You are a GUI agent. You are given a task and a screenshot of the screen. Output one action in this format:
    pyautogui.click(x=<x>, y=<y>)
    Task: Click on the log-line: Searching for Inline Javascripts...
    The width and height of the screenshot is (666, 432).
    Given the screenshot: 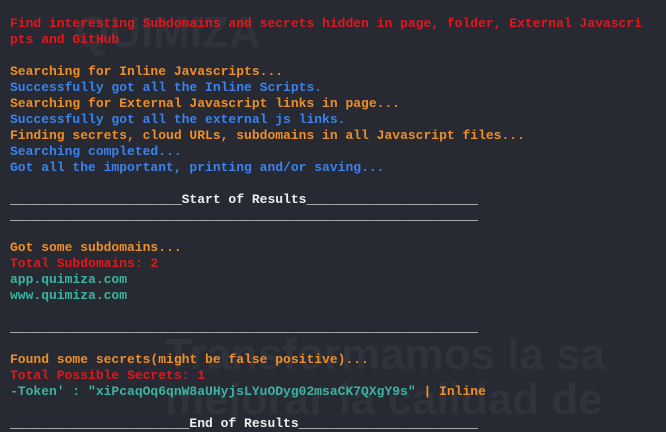 What is the action you would take?
    pyautogui.click(x=147, y=71)
    